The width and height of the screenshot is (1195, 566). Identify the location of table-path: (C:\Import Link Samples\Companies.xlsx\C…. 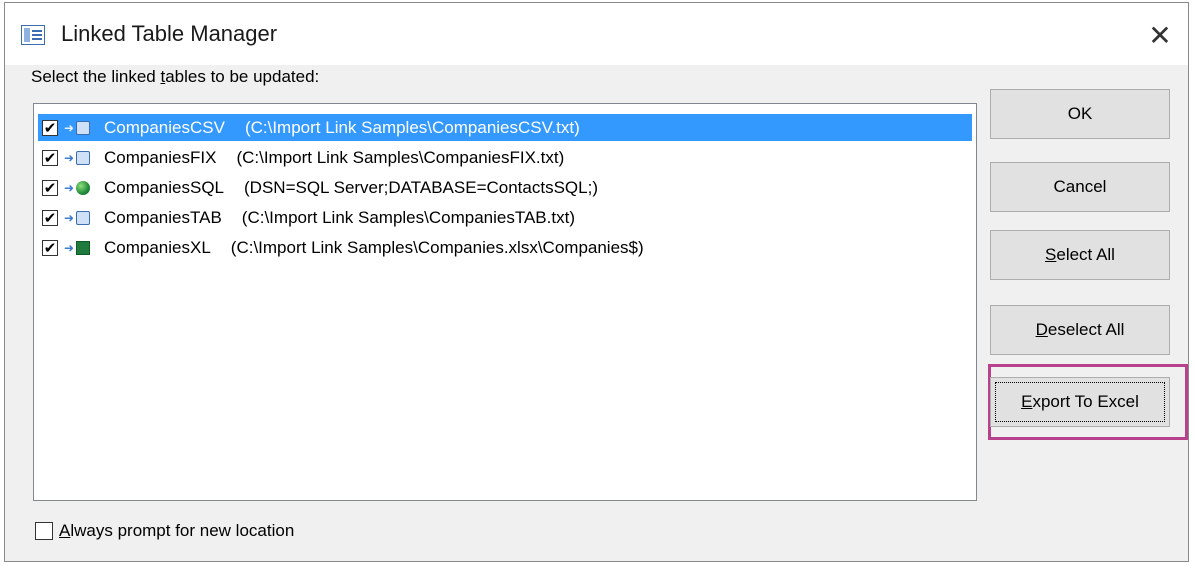
(437, 247).